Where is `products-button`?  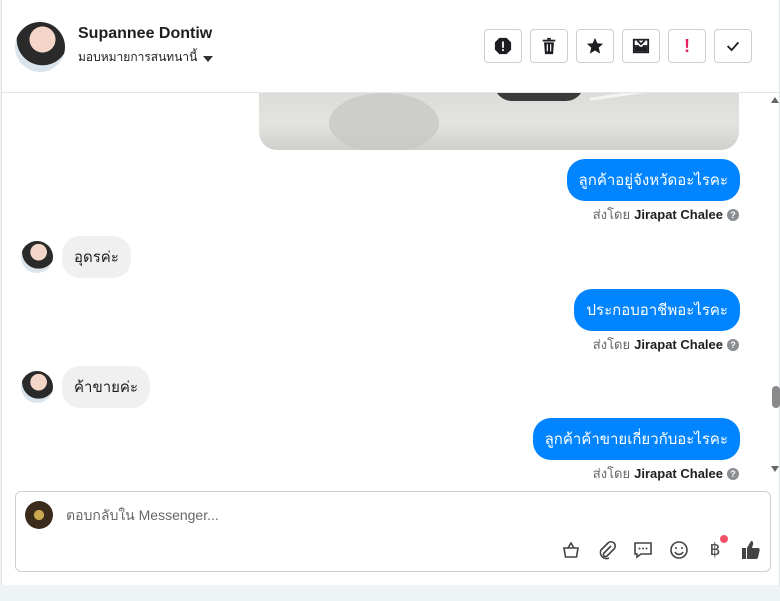 products-button is located at coordinates (571, 550).